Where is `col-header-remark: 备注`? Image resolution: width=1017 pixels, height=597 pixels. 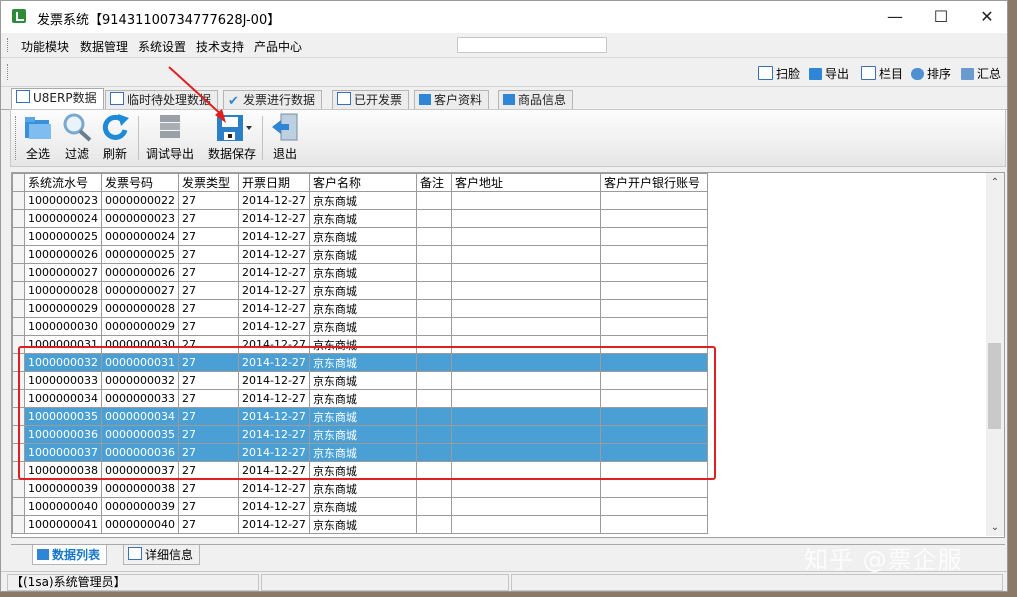 col-header-remark: 备注 is located at coordinates (433, 182).